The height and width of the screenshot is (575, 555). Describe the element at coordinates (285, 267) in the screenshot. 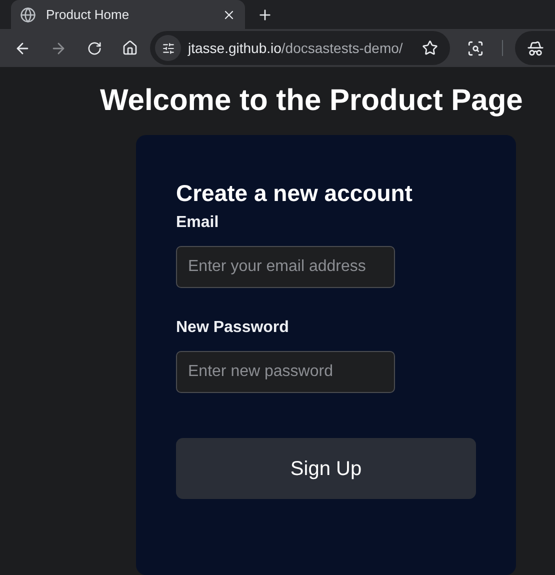

I see `input-field: Enter your email address` at that location.